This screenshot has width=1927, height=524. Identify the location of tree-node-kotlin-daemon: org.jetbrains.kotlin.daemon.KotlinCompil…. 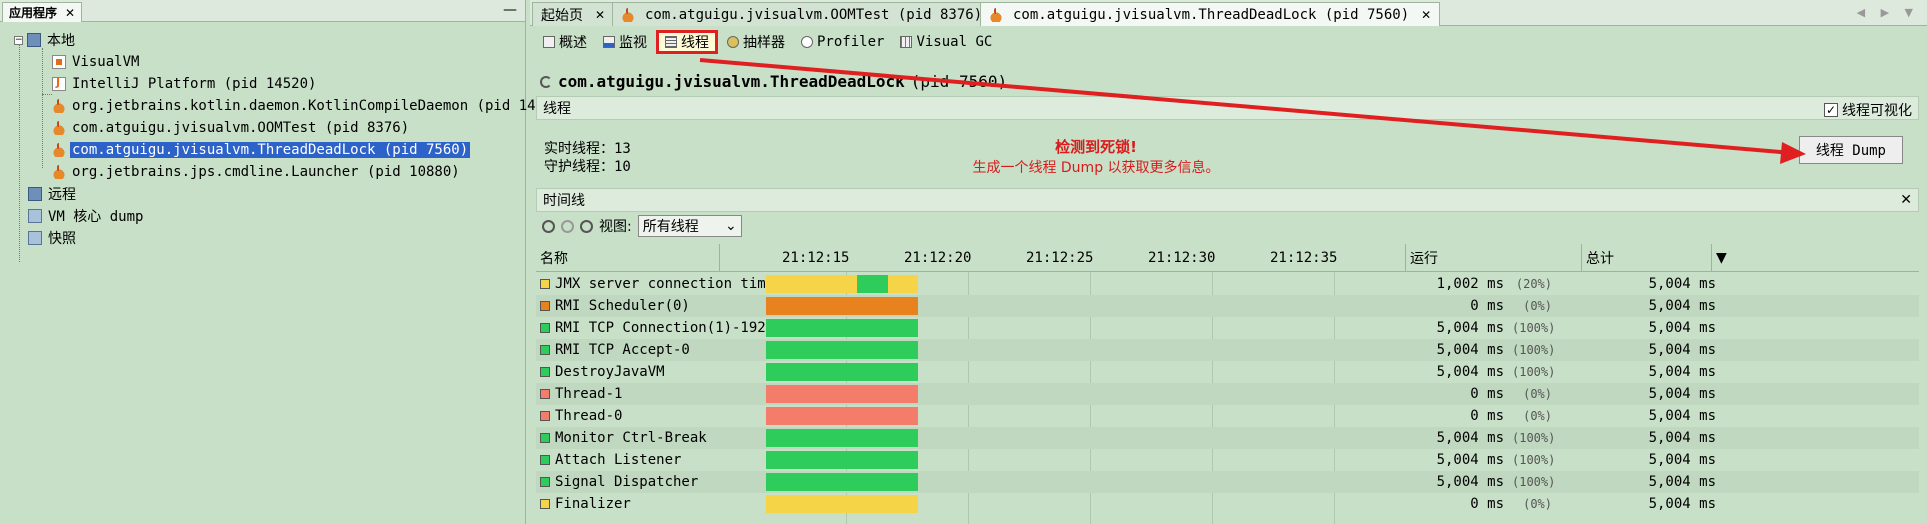
(303, 106).